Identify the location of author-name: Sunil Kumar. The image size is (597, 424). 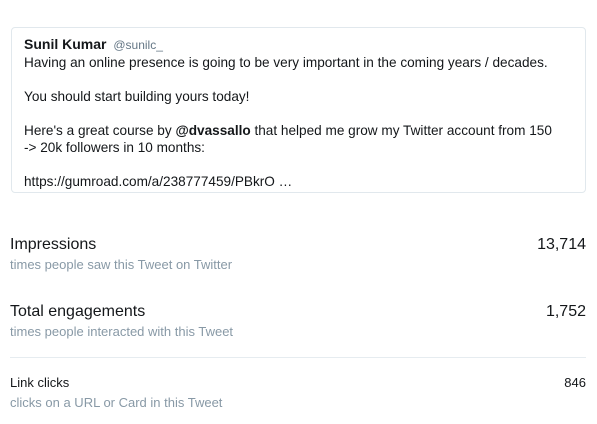
(65, 44).